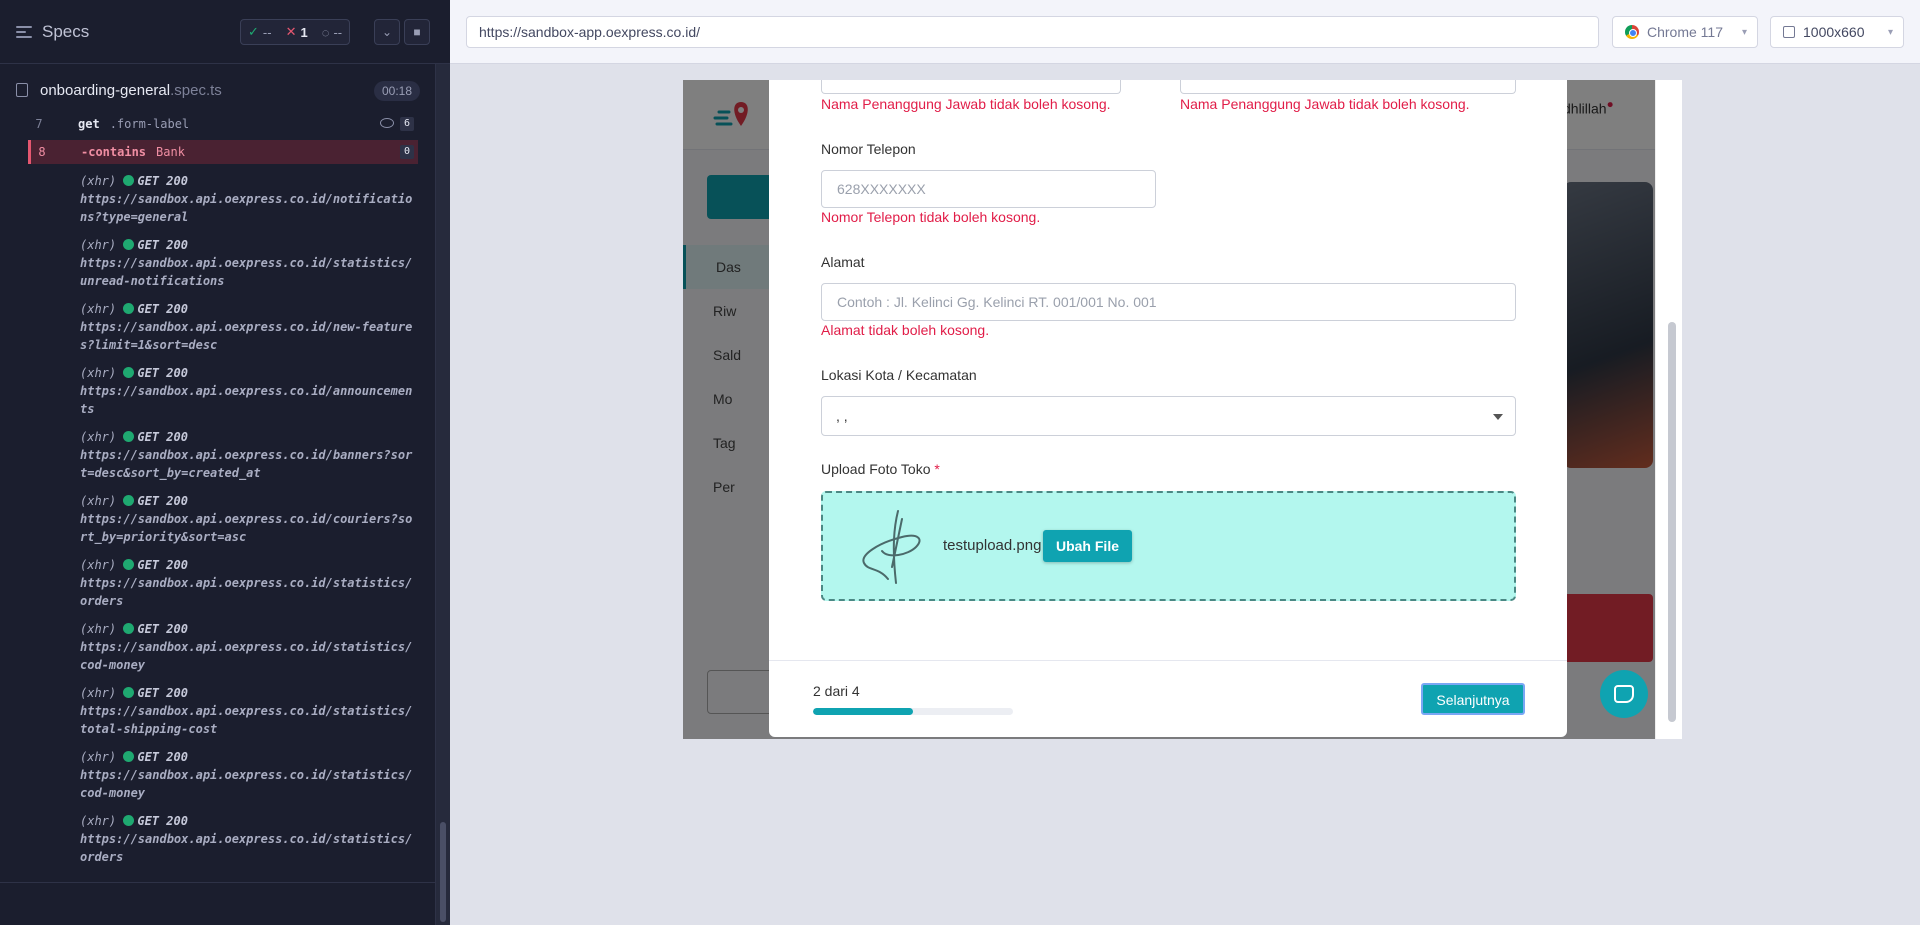  I want to click on runner-header: Specs ✓ -- ✕ 1 ◌ -- ⌄ ■, so click(225, 32).